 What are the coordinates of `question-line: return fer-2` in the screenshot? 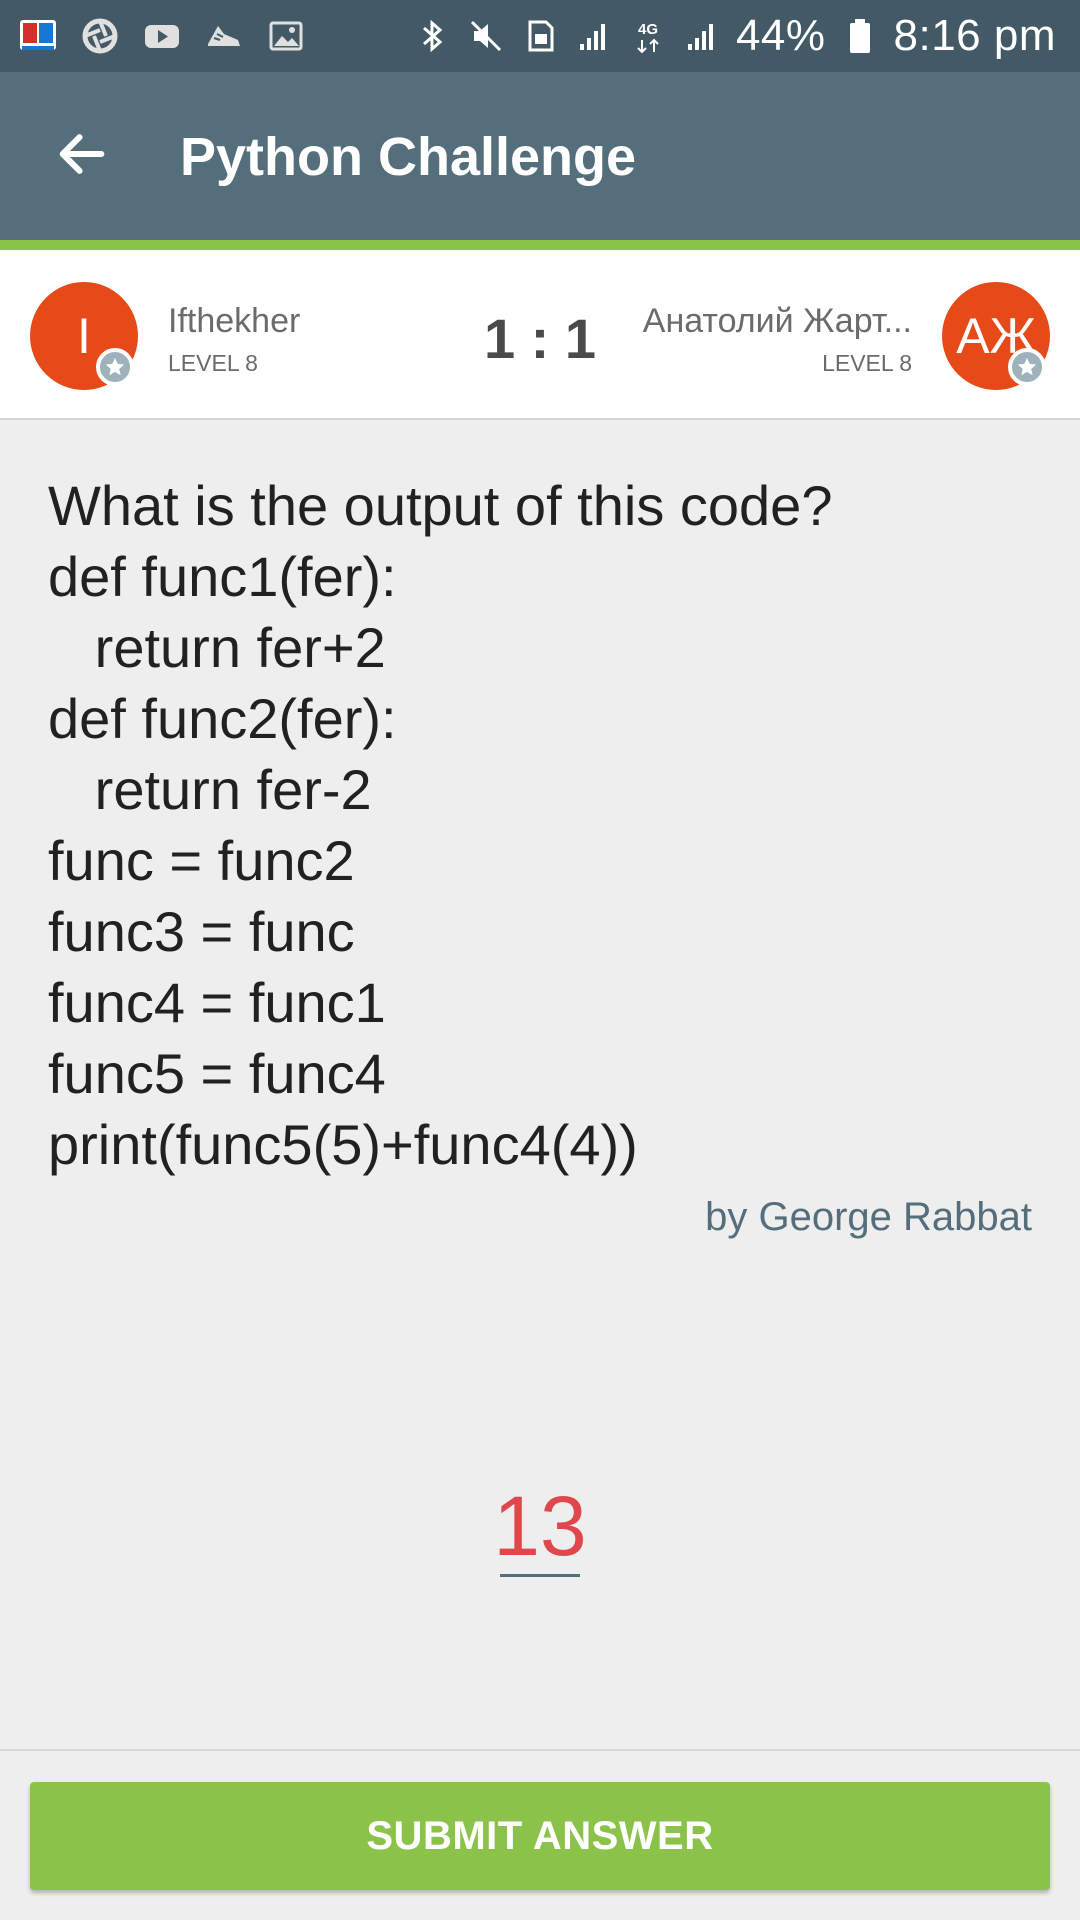 It's located at (210, 789).